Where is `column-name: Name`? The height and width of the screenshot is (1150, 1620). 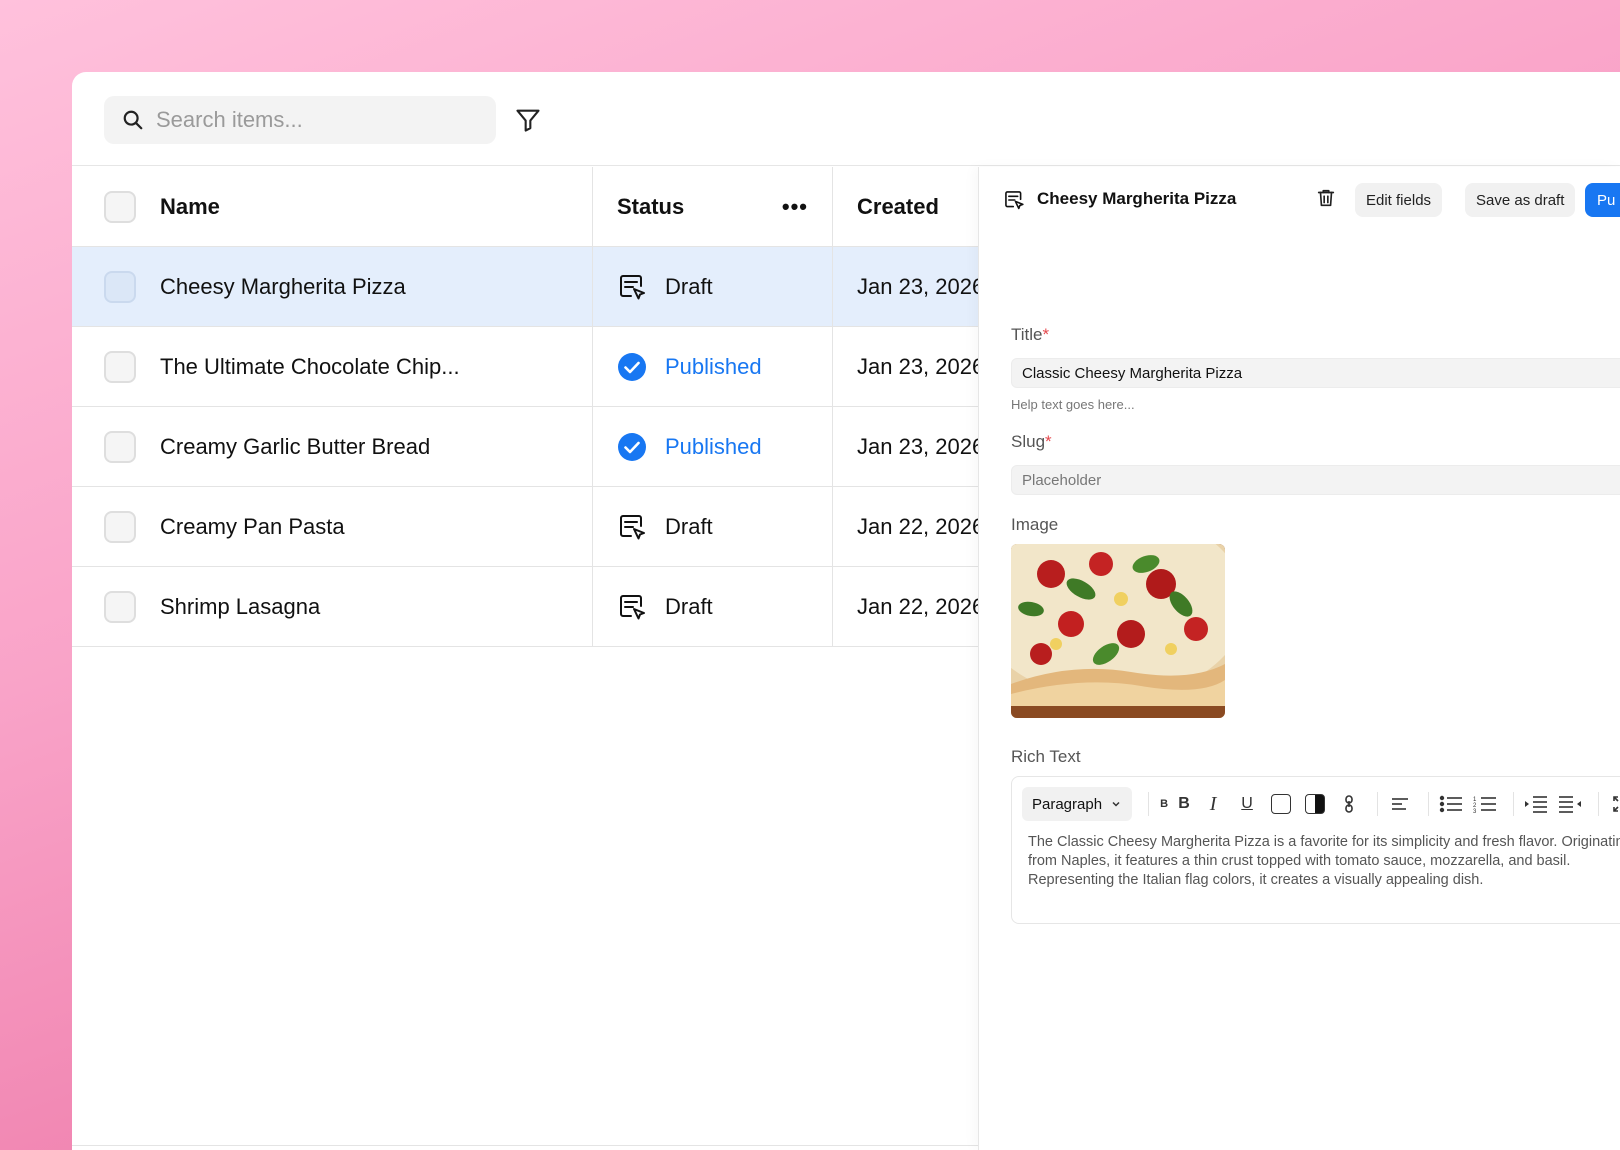
column-name: Name is located at coordinates (360, 206).